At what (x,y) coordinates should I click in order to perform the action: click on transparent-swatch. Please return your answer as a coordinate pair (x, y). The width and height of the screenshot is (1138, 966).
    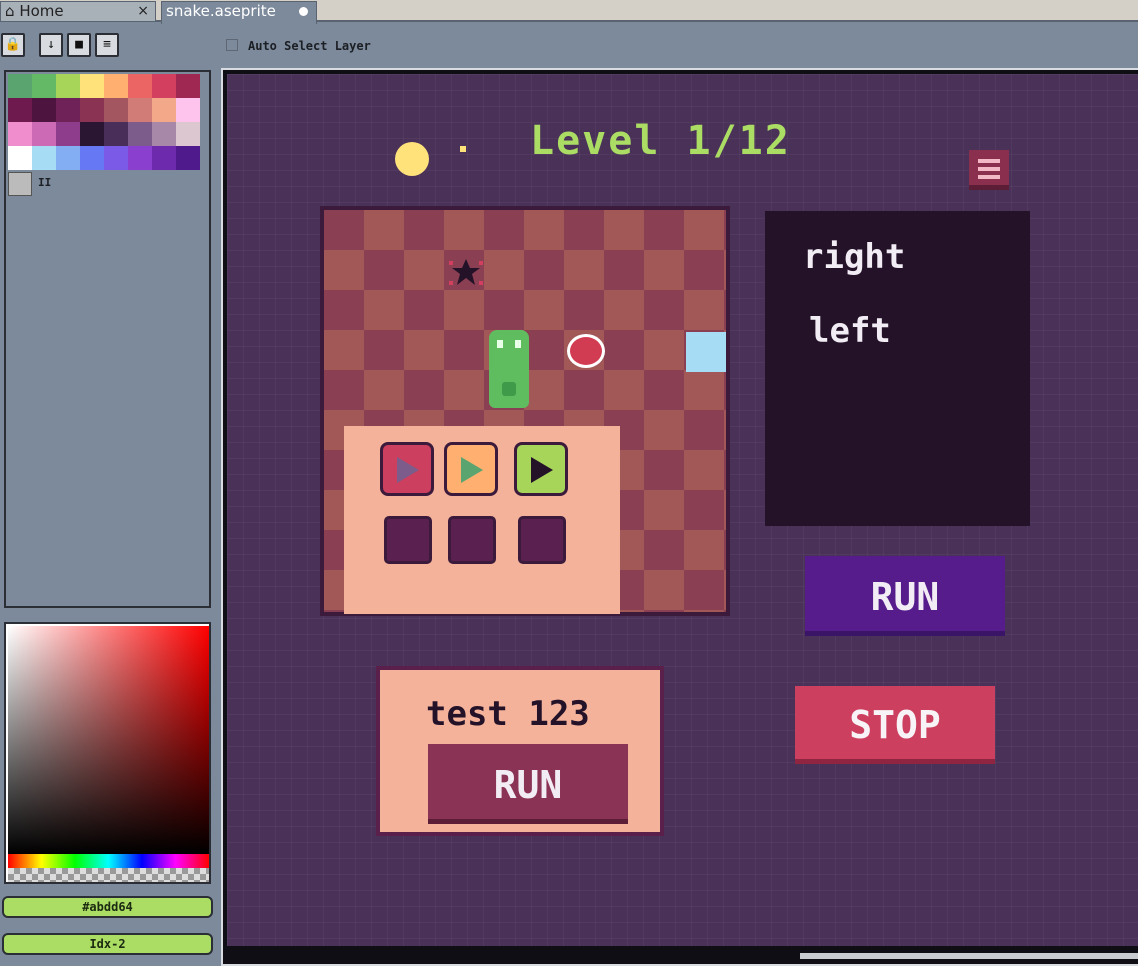
    Looking at the image, I should click on (20, 184).